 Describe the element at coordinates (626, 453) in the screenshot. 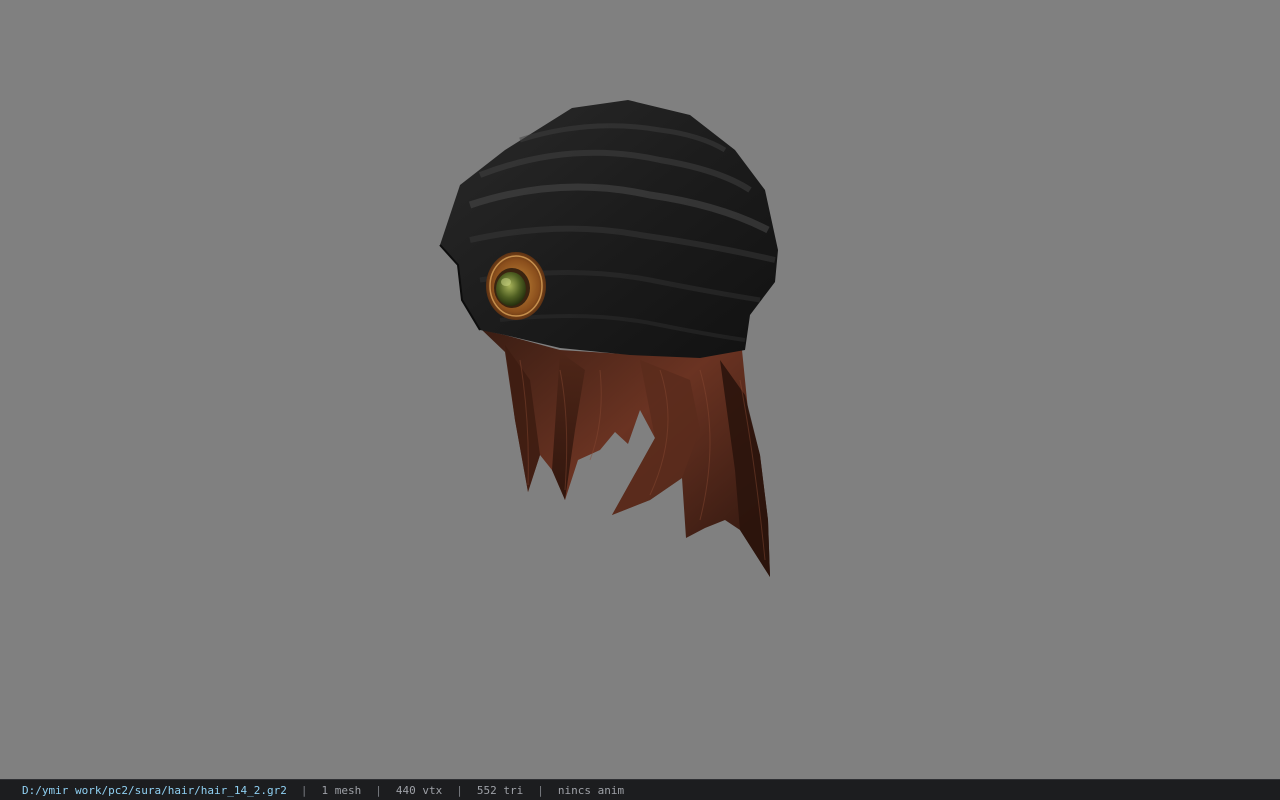

I see `hair-mesh` at that location.